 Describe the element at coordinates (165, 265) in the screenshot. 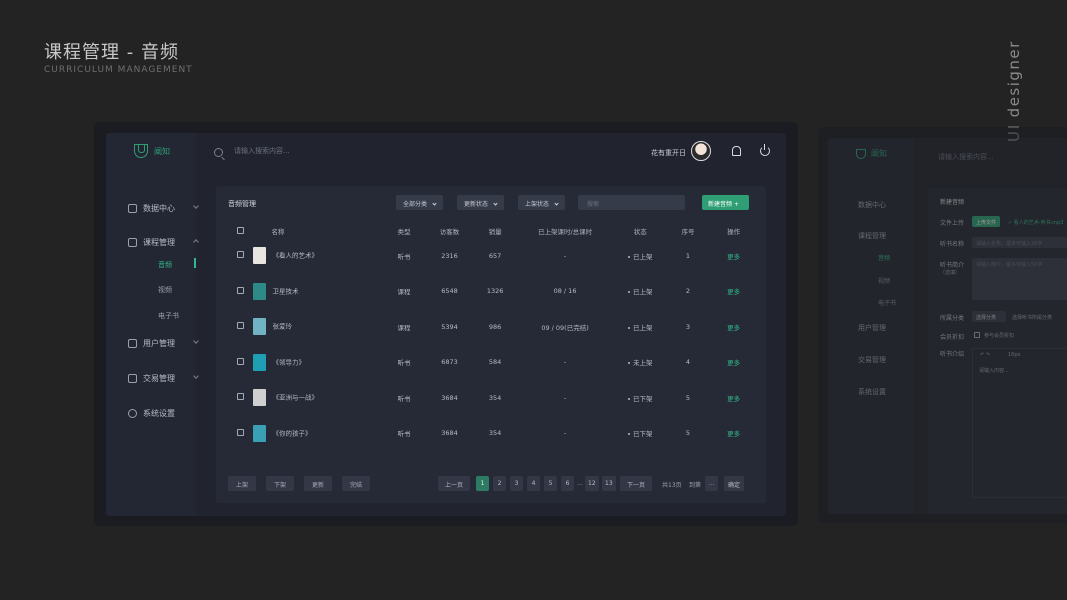

I see `sidebar-sub-audio: 音频` at that location.